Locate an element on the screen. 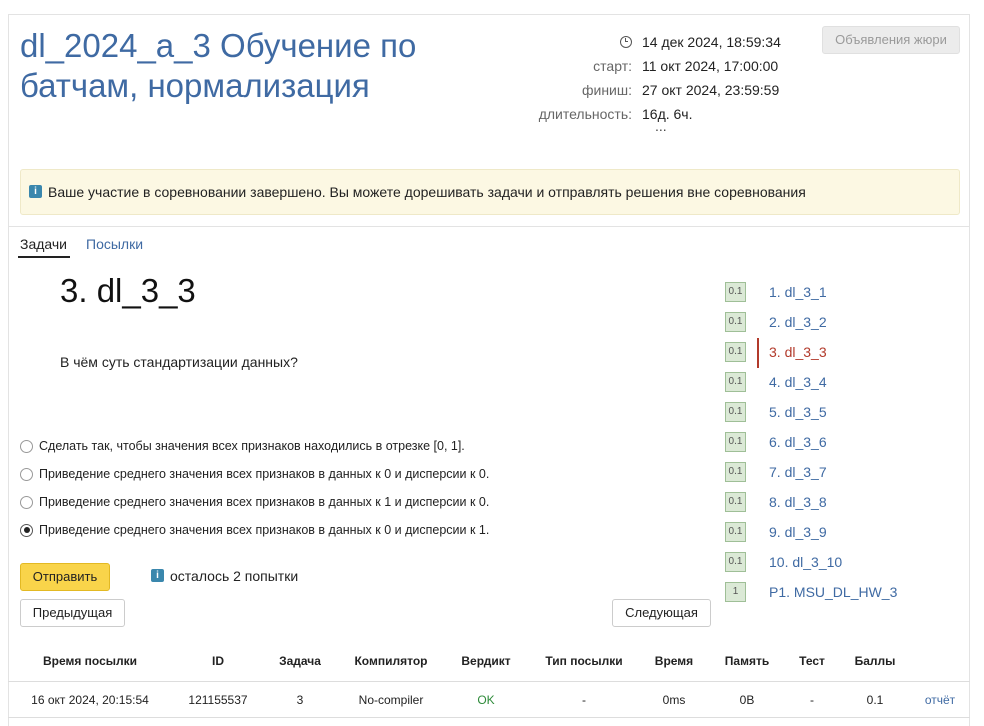 The width and height of the screenshot is (984, 726). col-header: Время посылки is located at coordinates (90, 661).